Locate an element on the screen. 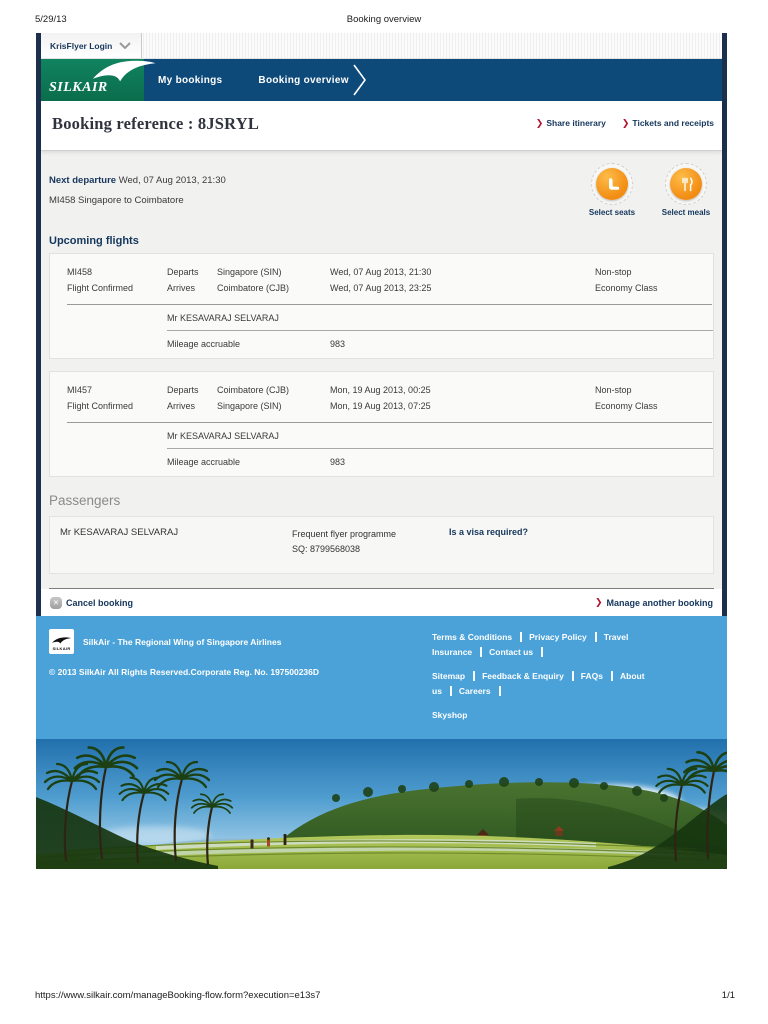  booking-header-links: ❯ Share itinerary ❯ Tickets and receipts is located at coordinates (625, 123).